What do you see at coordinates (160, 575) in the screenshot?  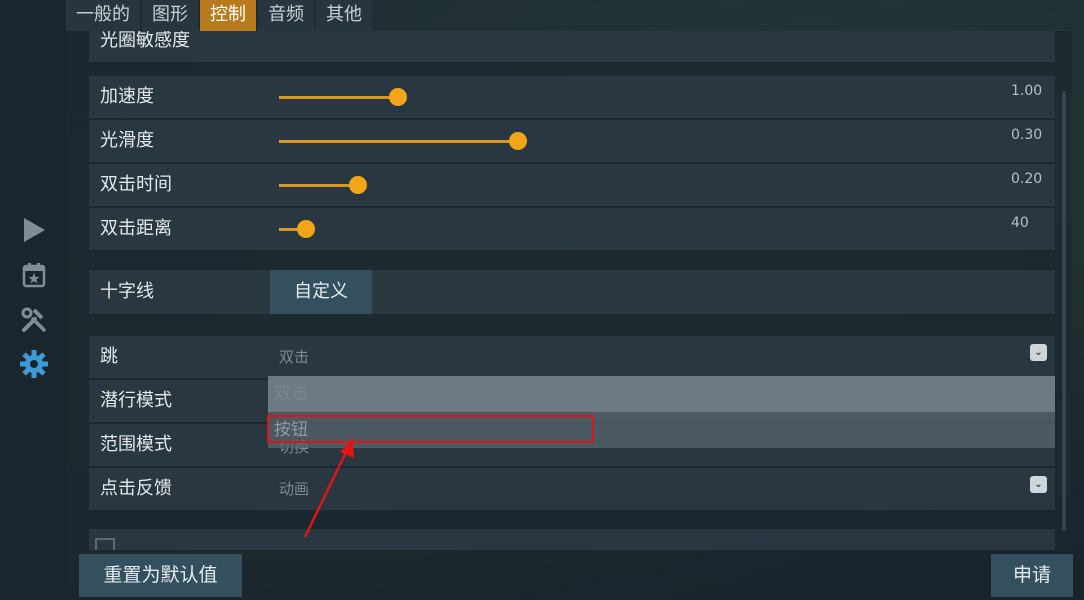 I see `reset-defaults-button: 重置为默认值` at bounding box center [160, 575].